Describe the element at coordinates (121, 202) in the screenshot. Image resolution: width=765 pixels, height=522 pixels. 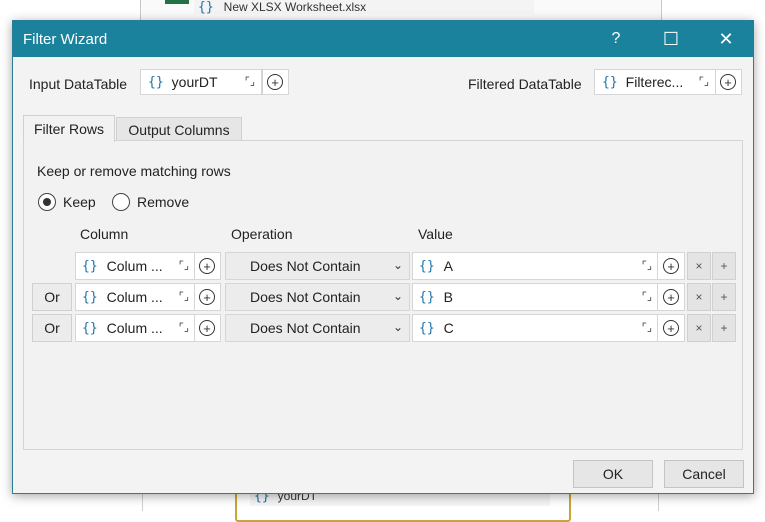
I see `remove-radio` at that location.